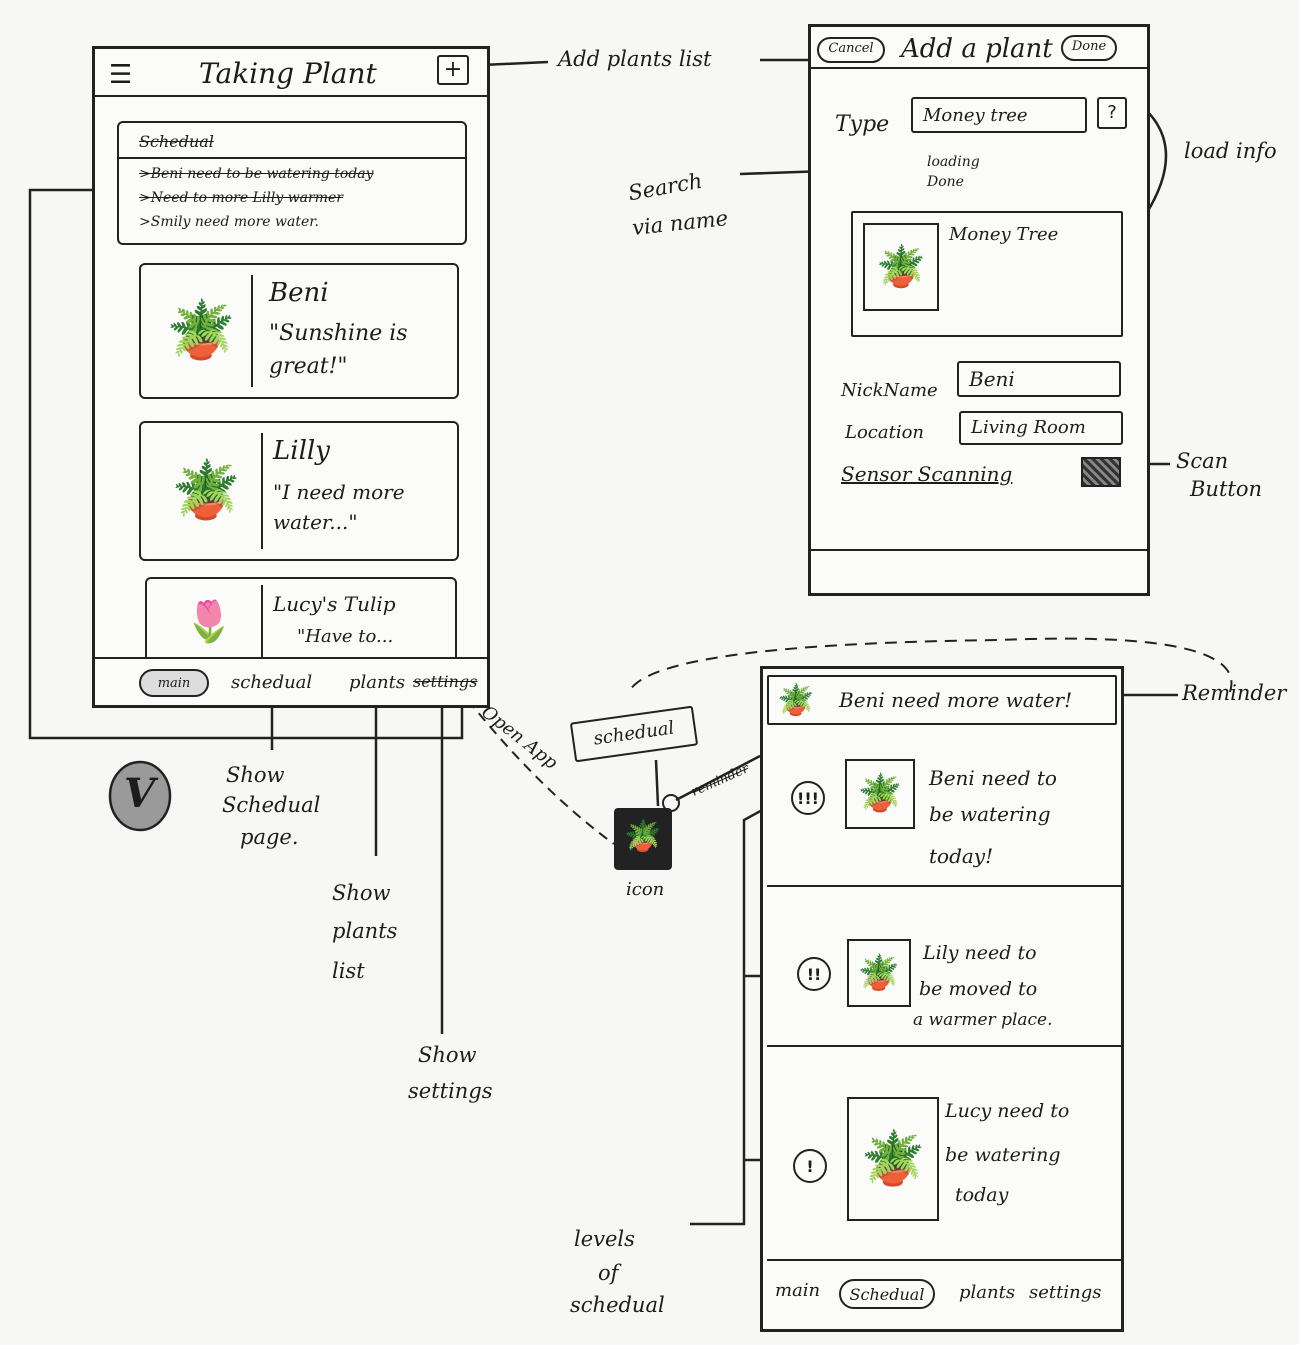 The width and height of the screenshot is (1299, 1345). I want to click on plus-icon: +, so click(453, 69).